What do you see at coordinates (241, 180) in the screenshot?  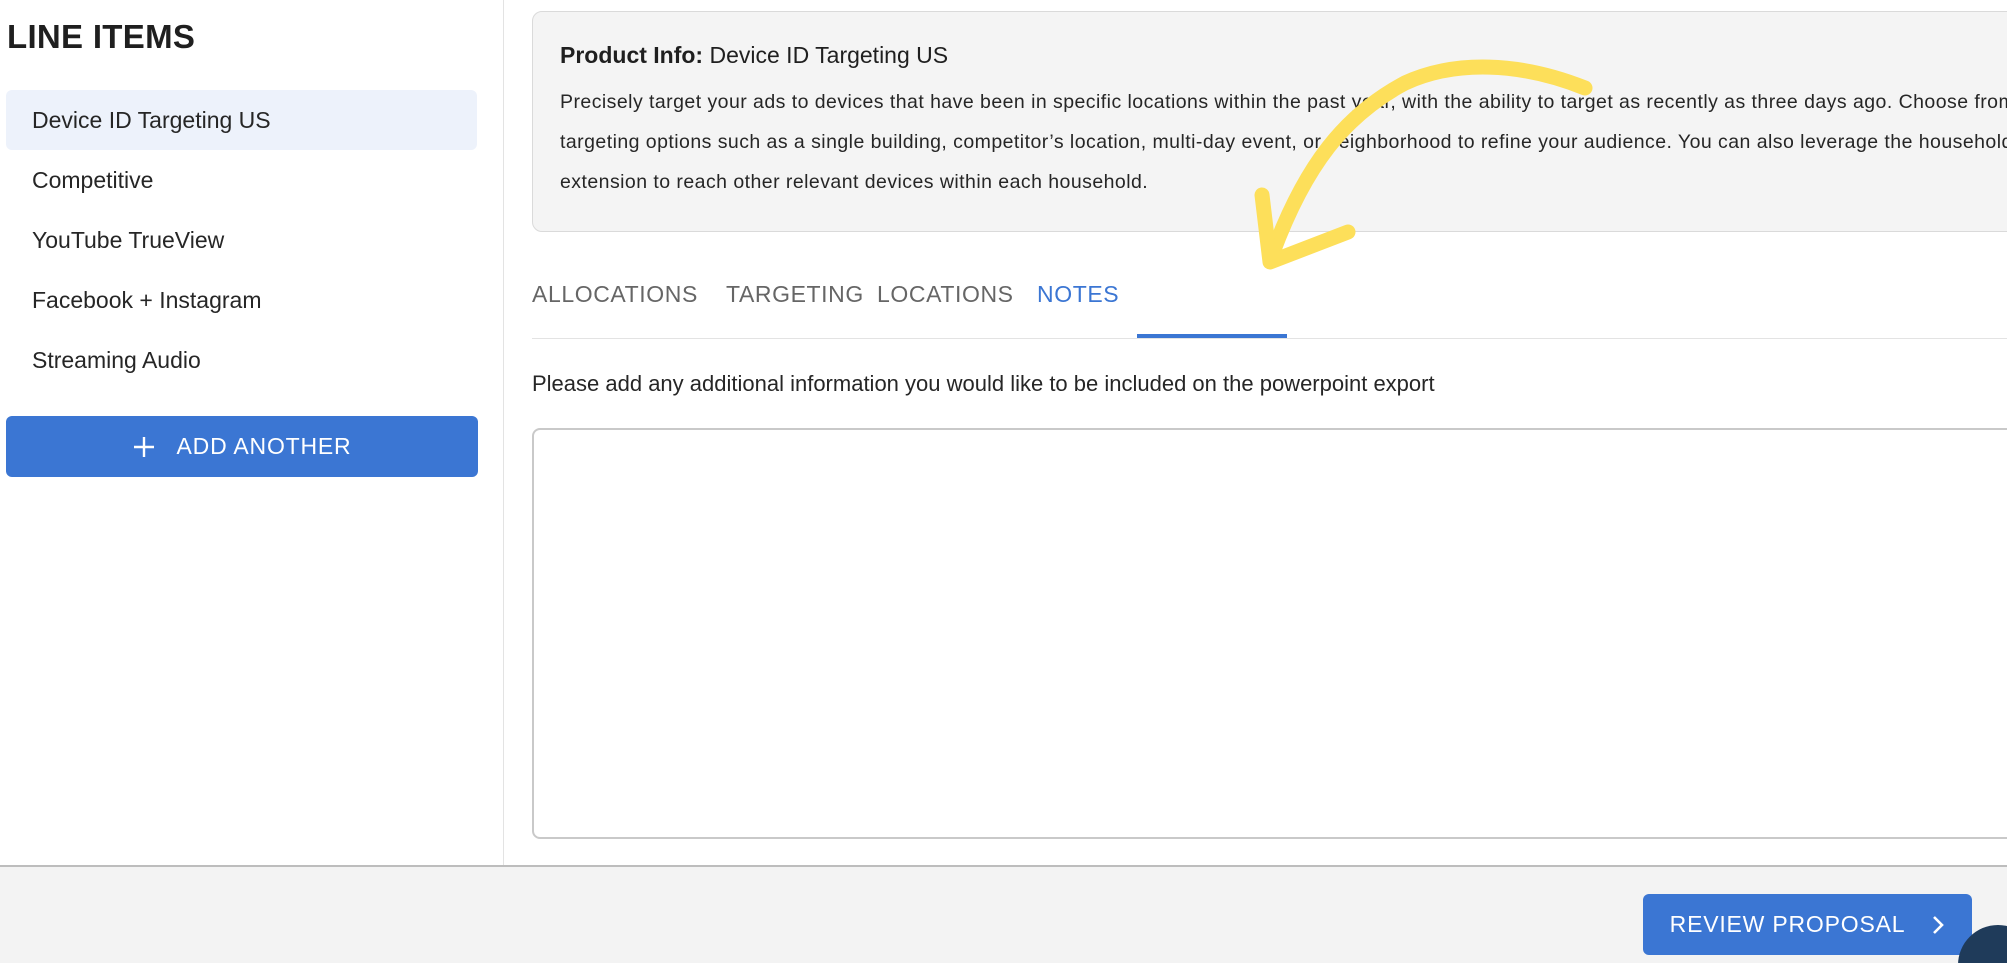 I see `sidebar-item-competitive: Competitive` at bounding box center [241, 180].